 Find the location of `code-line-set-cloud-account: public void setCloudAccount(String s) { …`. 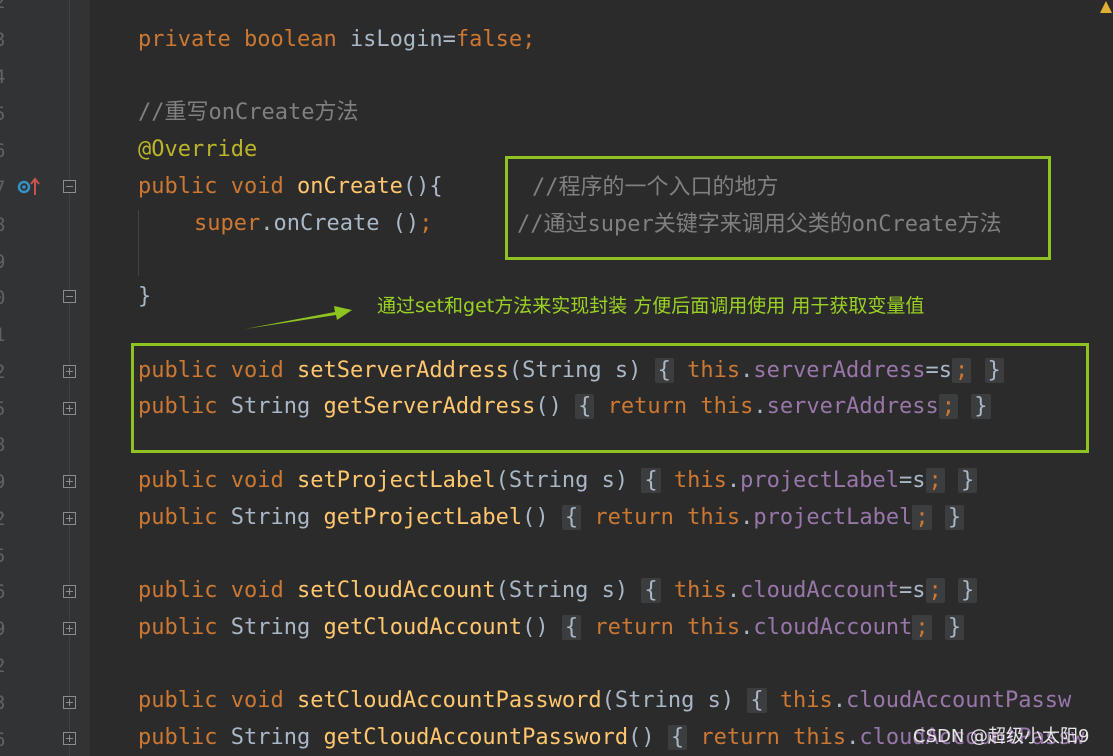

code-line-set-cloud-account: public void setCloudAccount(String s) { … is located at coordinates (558, 591).